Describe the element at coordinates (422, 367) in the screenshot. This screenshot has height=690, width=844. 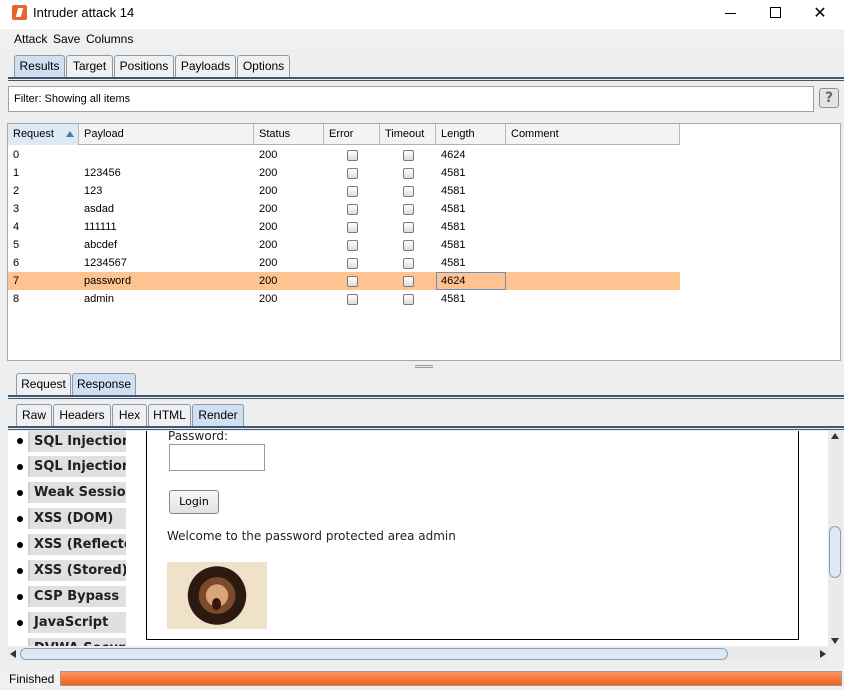
I see `pane-splitter` at that location.